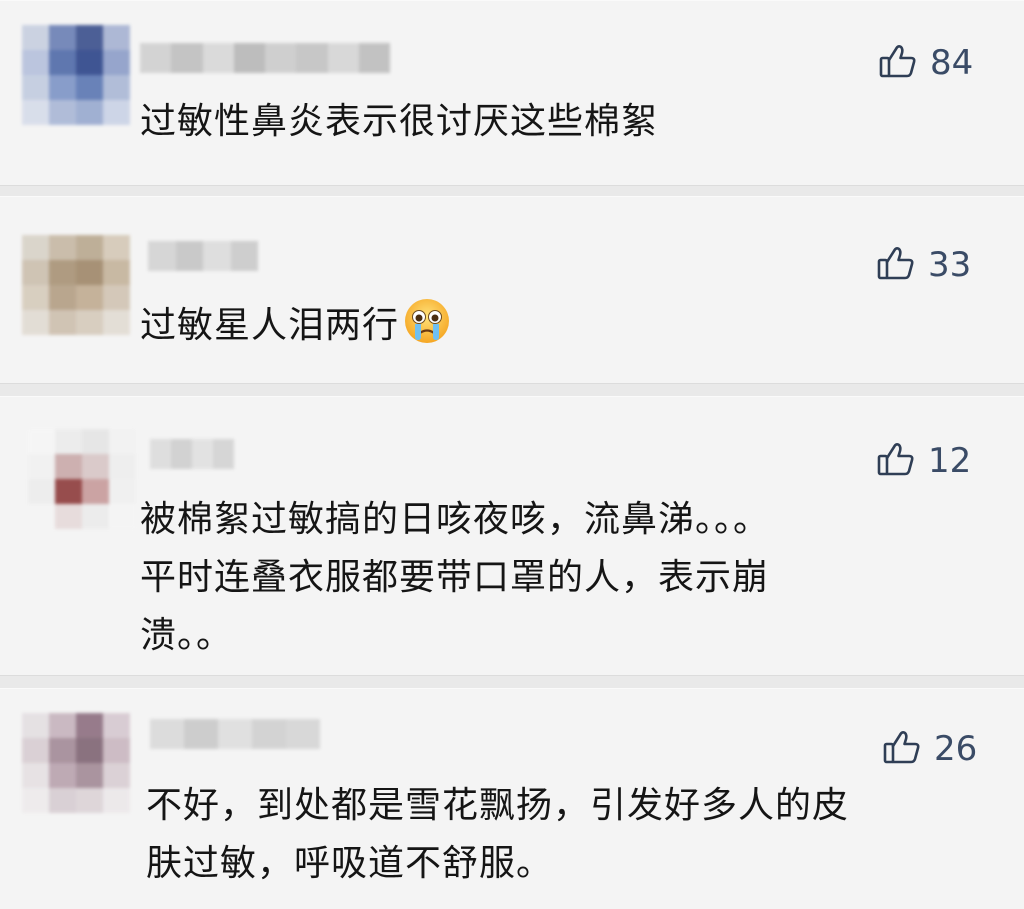 Image resolution: width=1024 pixels, height=909 pixels. I want to click on like-count: 33, so click(950, 265).